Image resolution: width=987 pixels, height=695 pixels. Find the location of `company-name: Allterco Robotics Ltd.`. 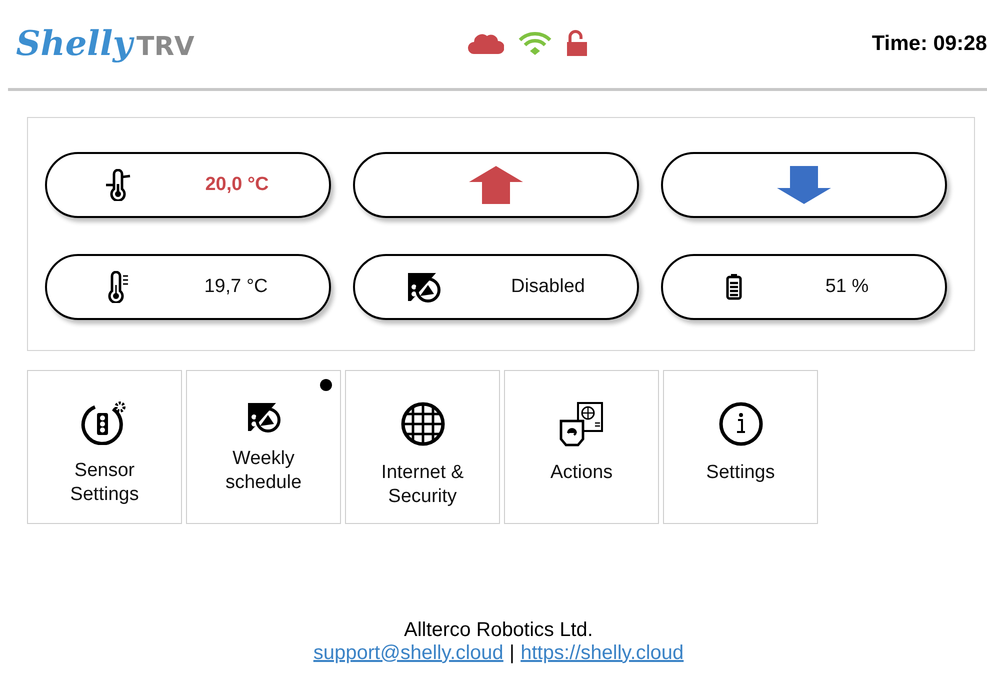

company-name: Allterco Robotics Ltd. is located at coordinates (498, 630).